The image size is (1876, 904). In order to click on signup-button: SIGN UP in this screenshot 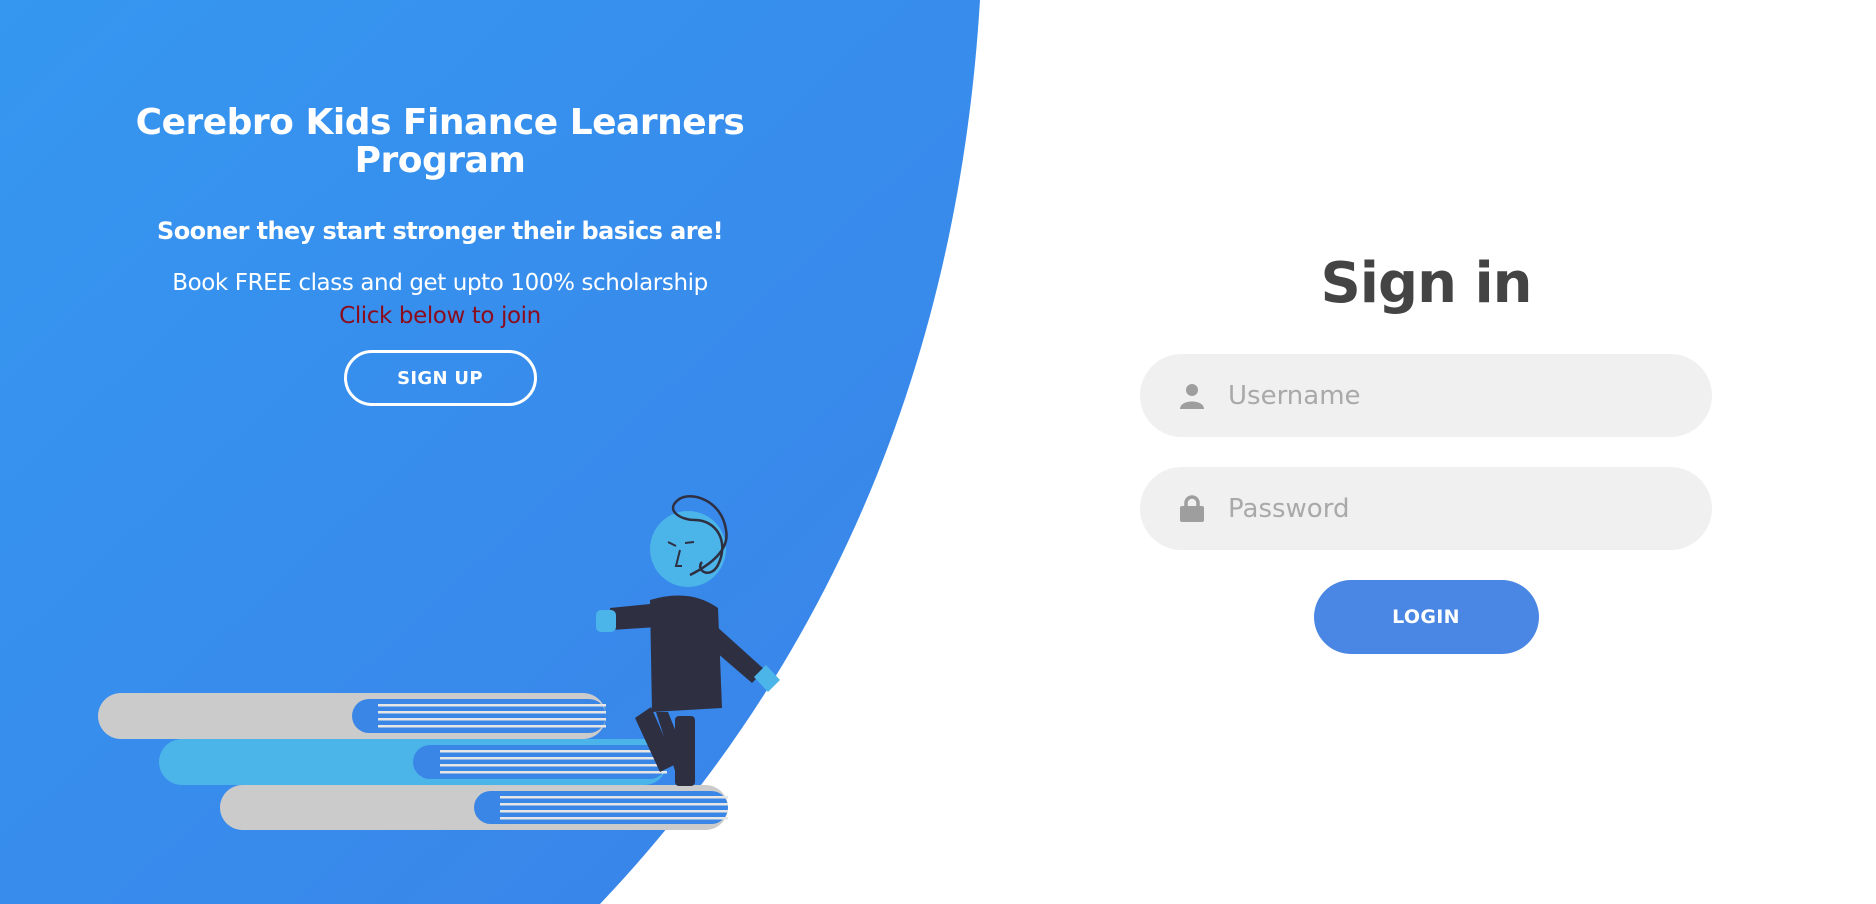, I will do `click(440, 378)`.